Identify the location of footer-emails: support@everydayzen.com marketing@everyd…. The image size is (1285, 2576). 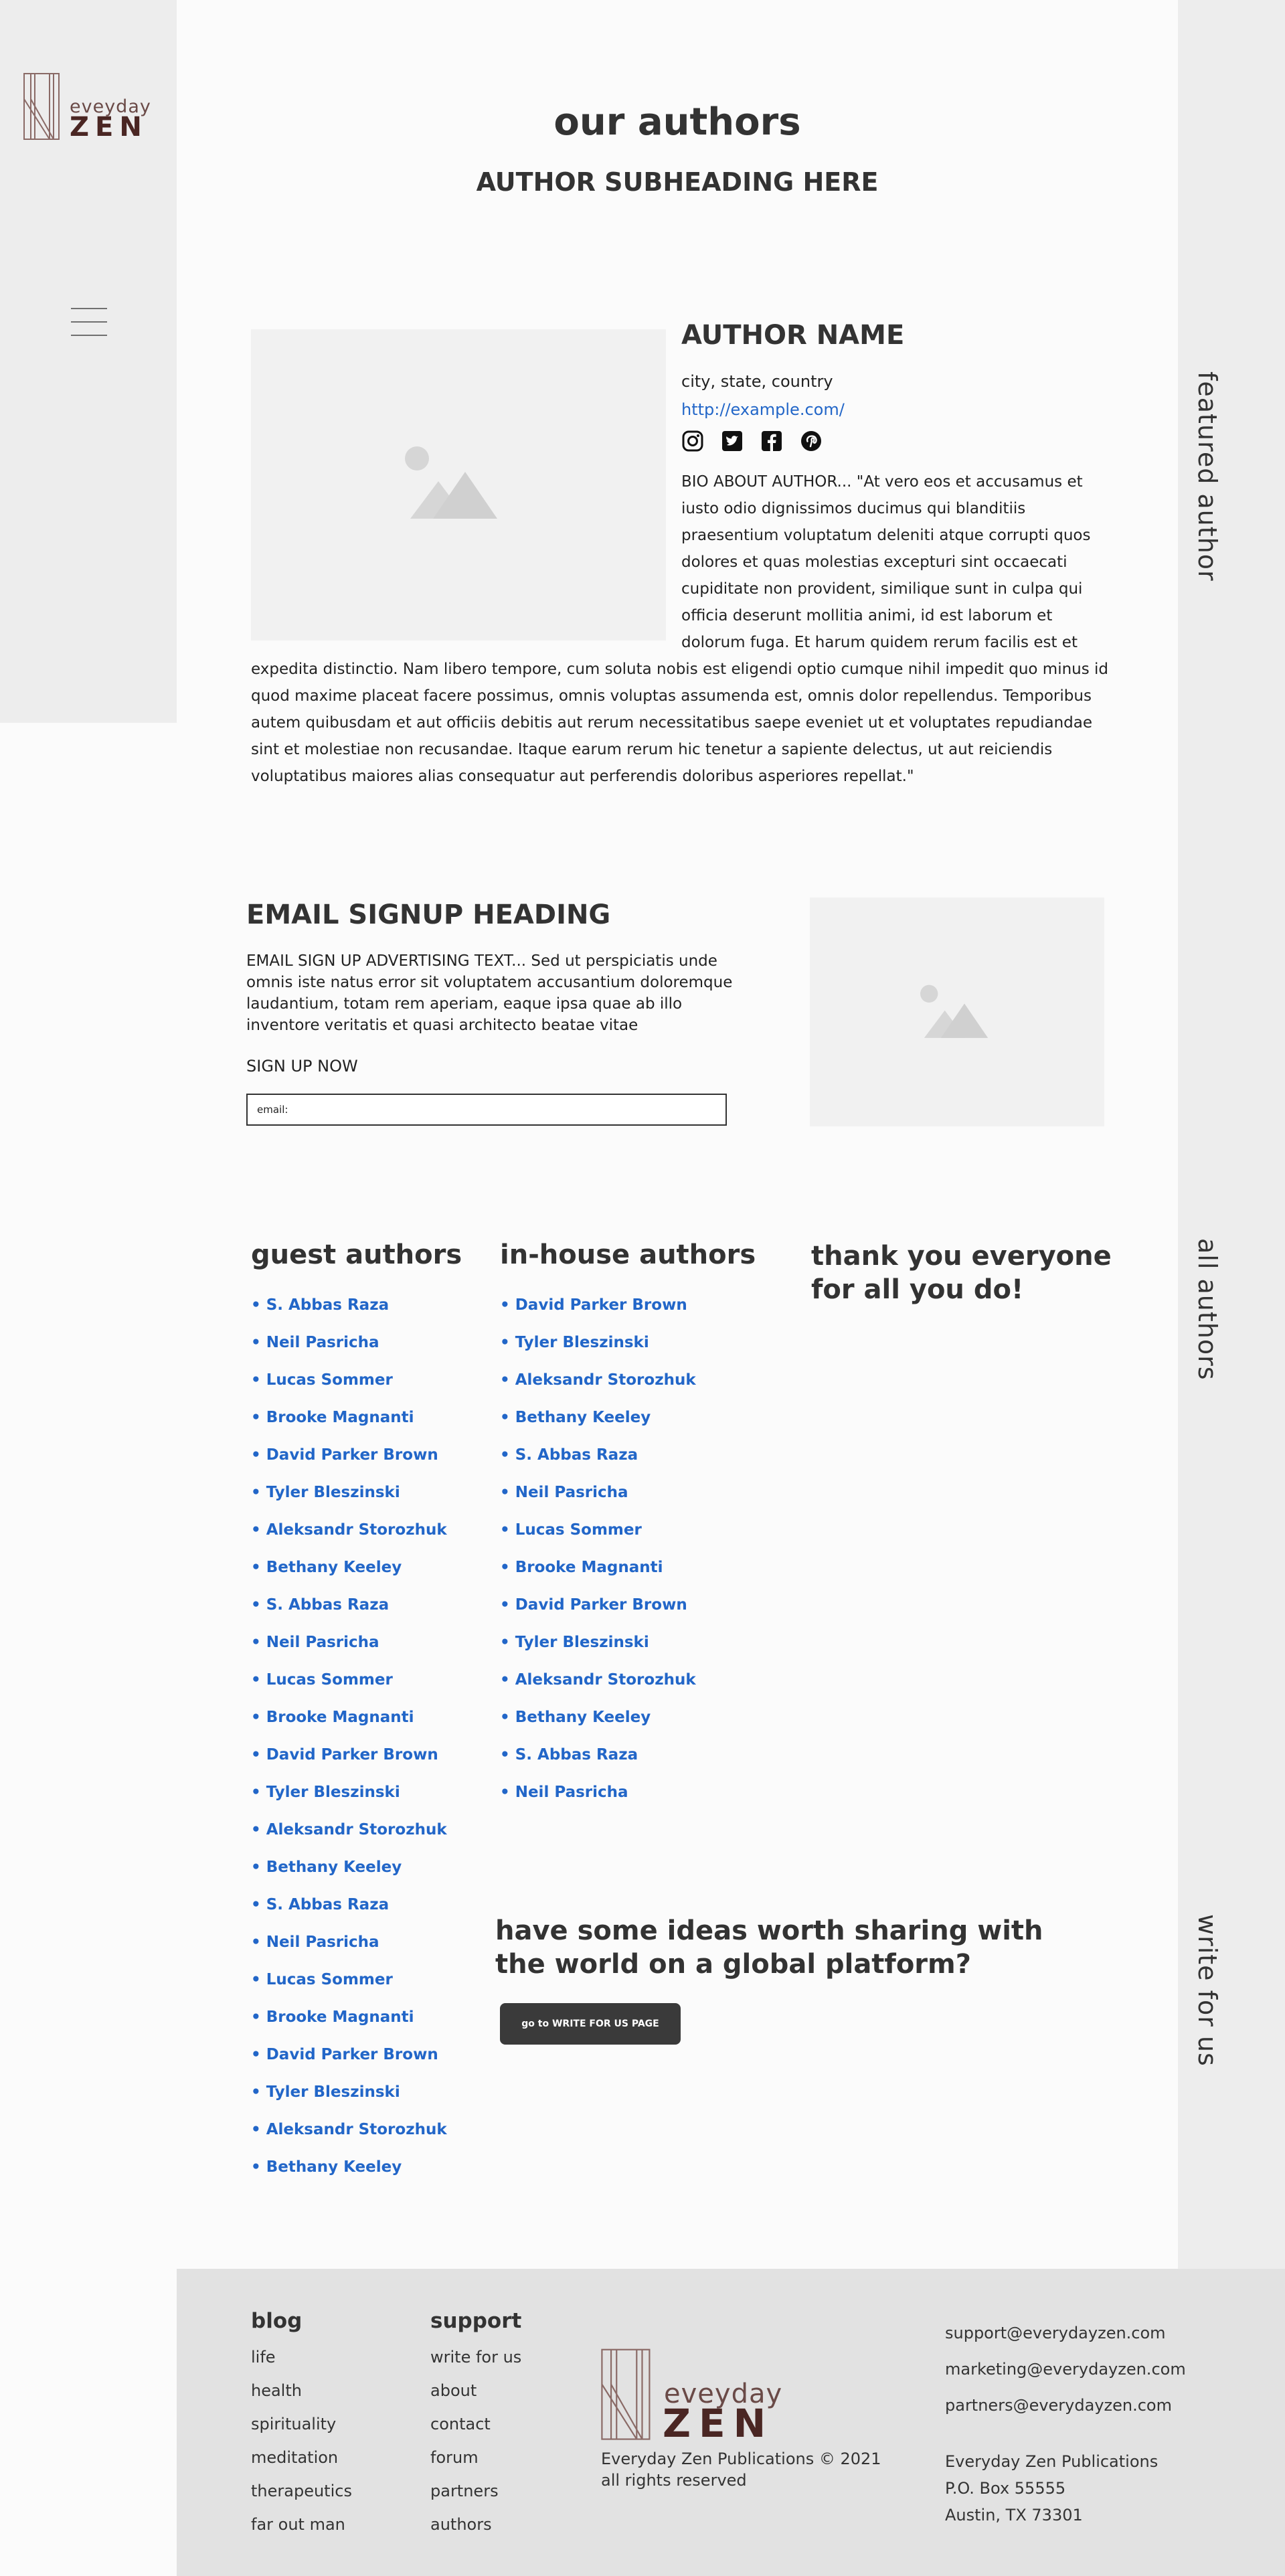
(1065, 2378).